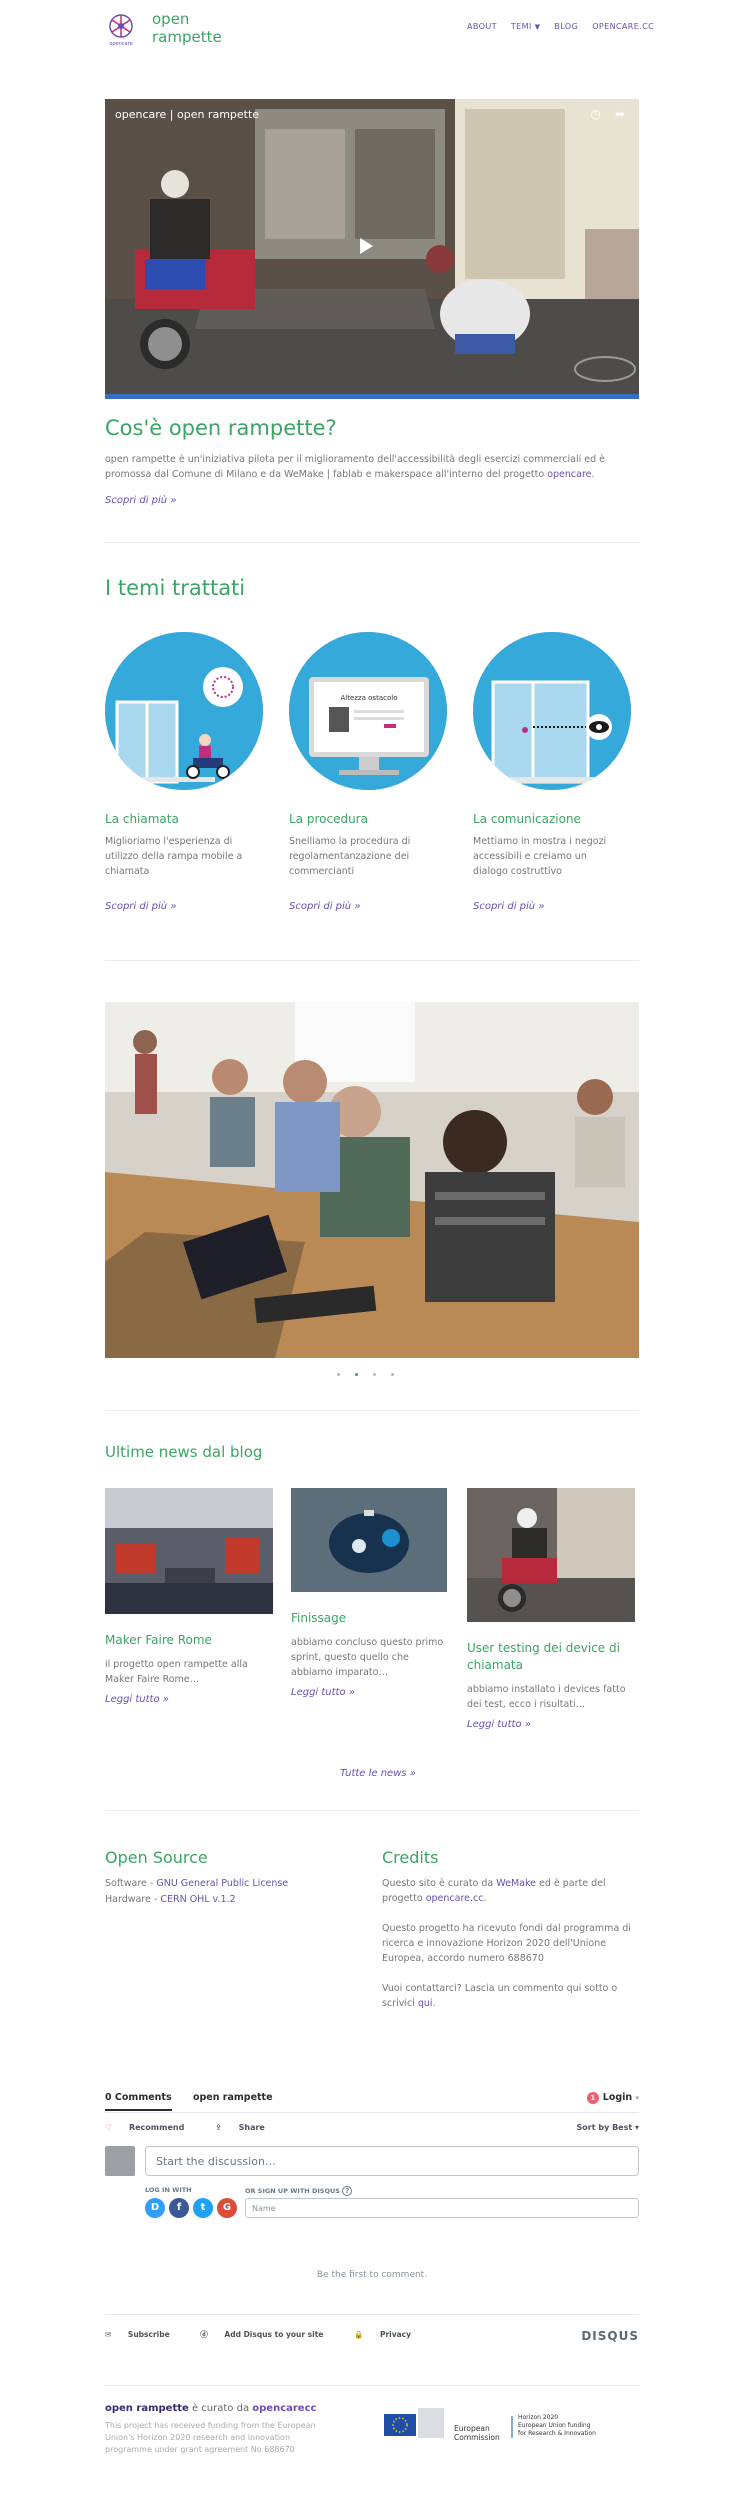 The height and width of the screenshot is (2500, 744). I want to click on disqus-logo: DISQUS, so click(610, 2336).